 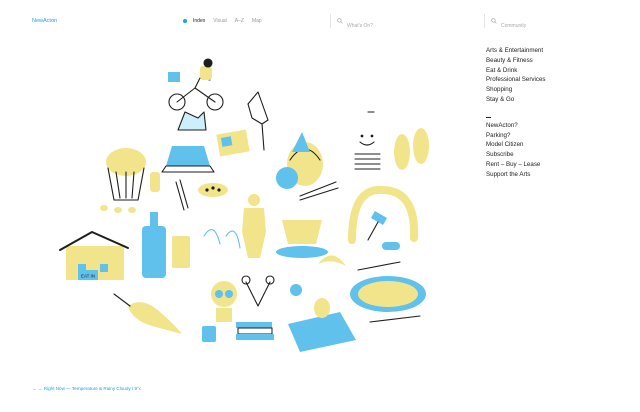 What do you see at coordinates (395, 319) in the screenshot?
I see `knife-icon` at bounding box center [395, 319].